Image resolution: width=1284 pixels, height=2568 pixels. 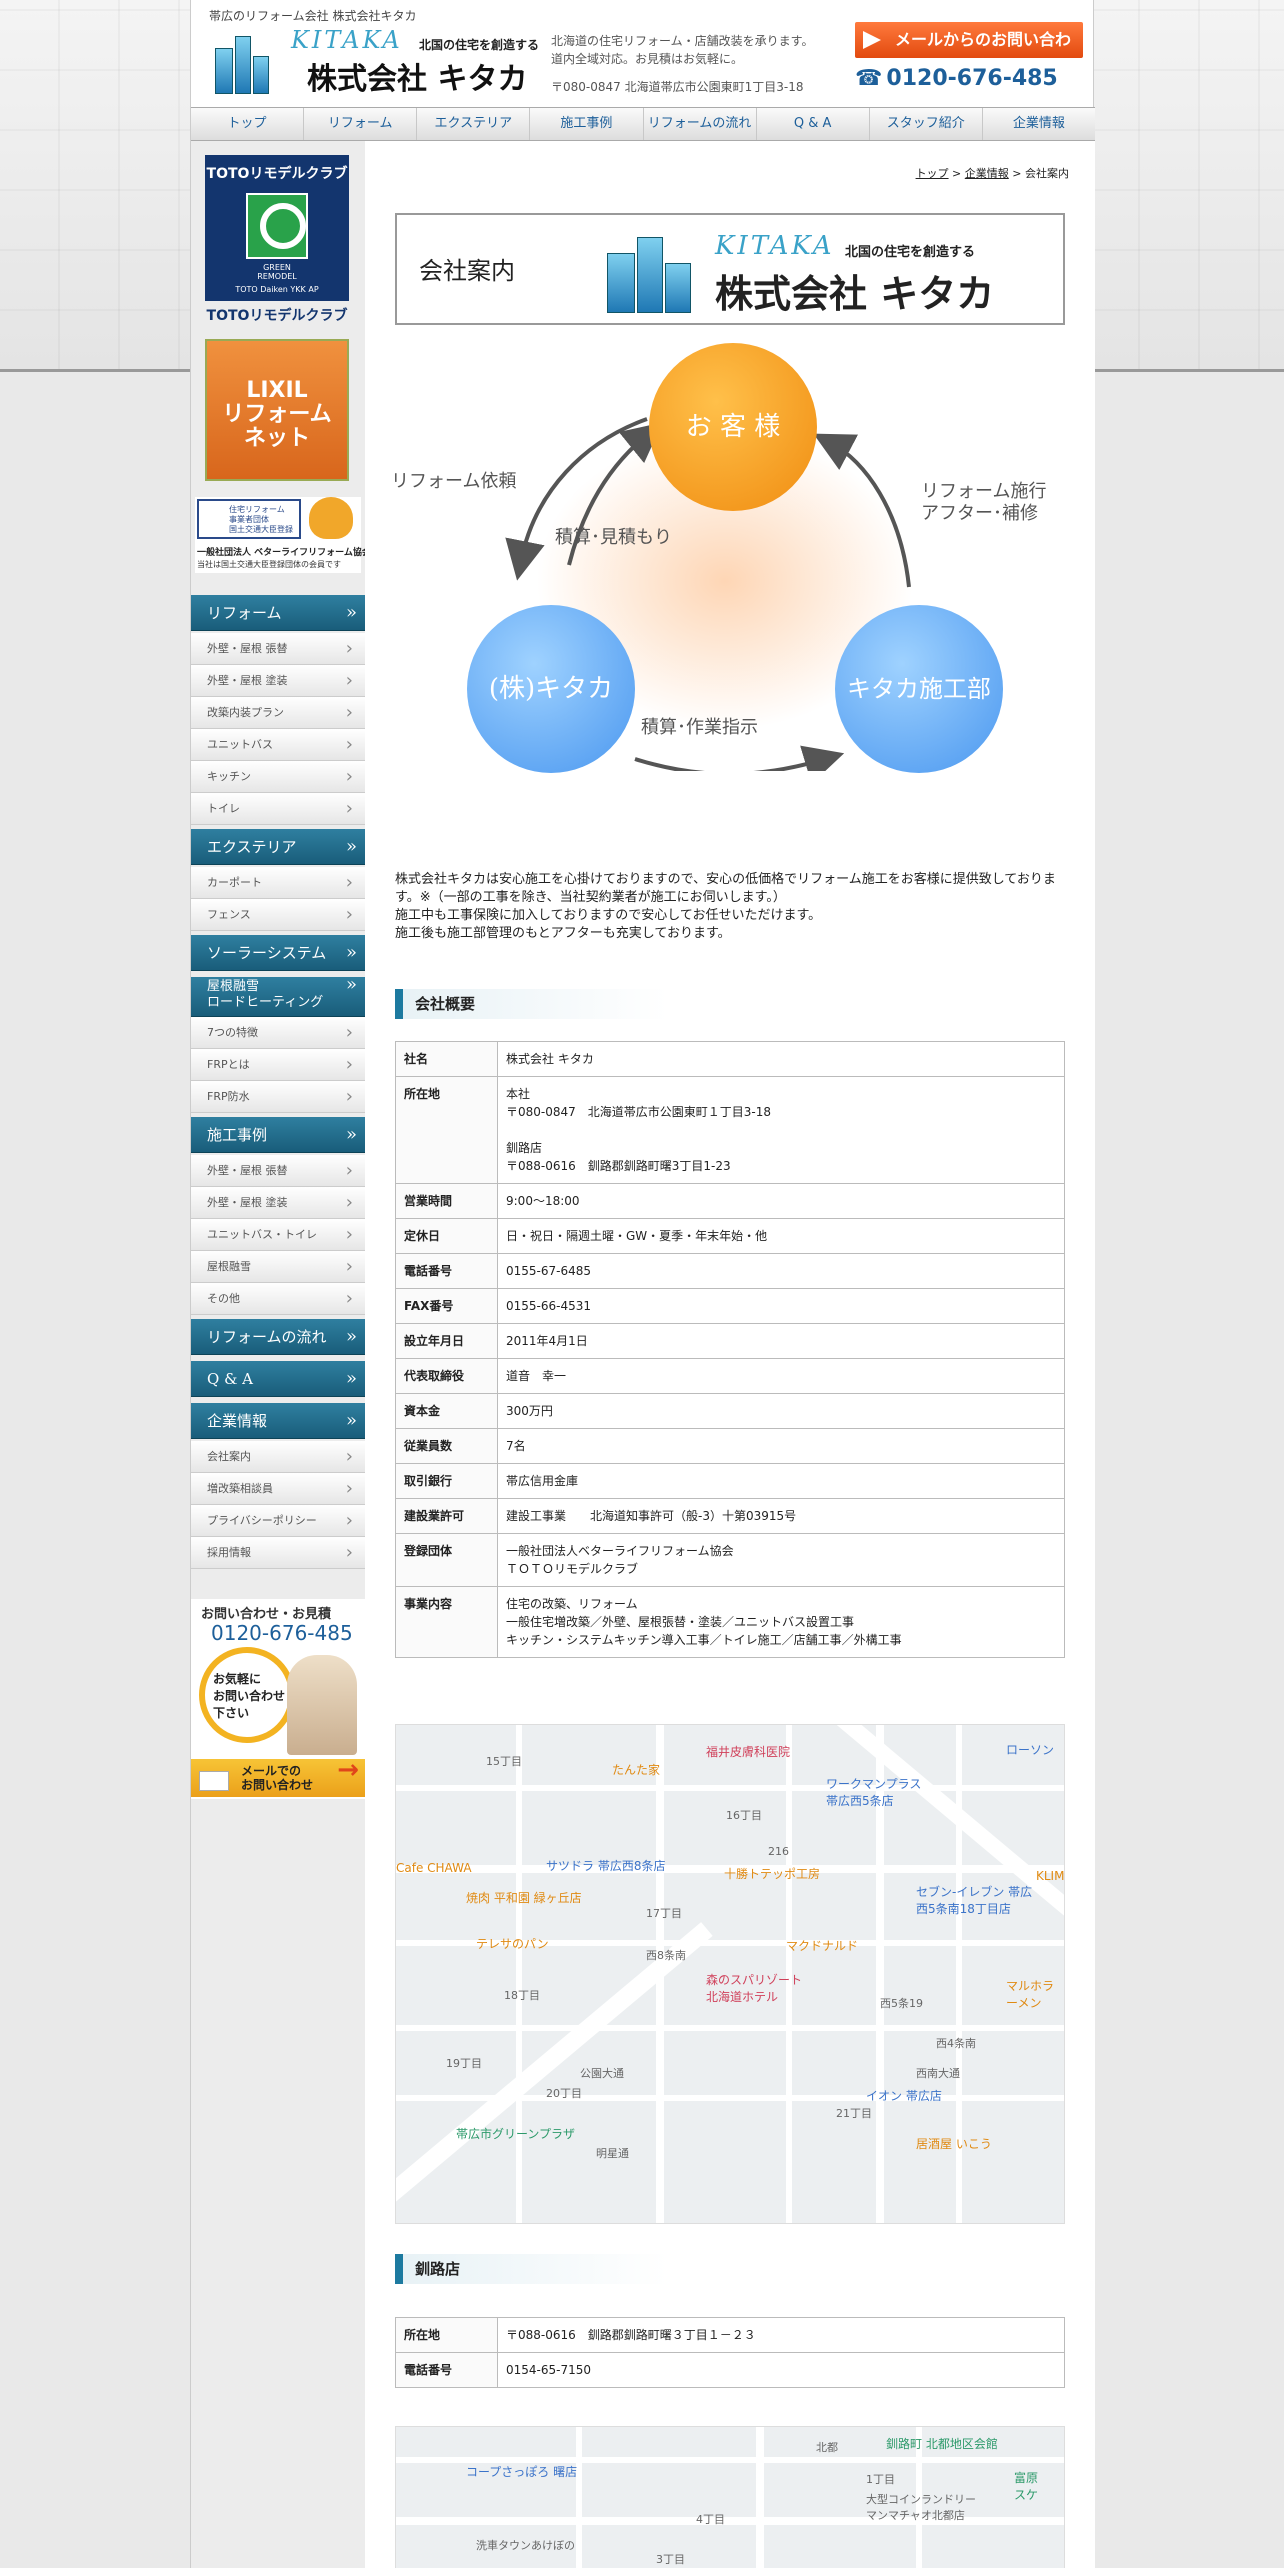 I want to click on side-menu-item: フェンス, so click(x=278, y=915).